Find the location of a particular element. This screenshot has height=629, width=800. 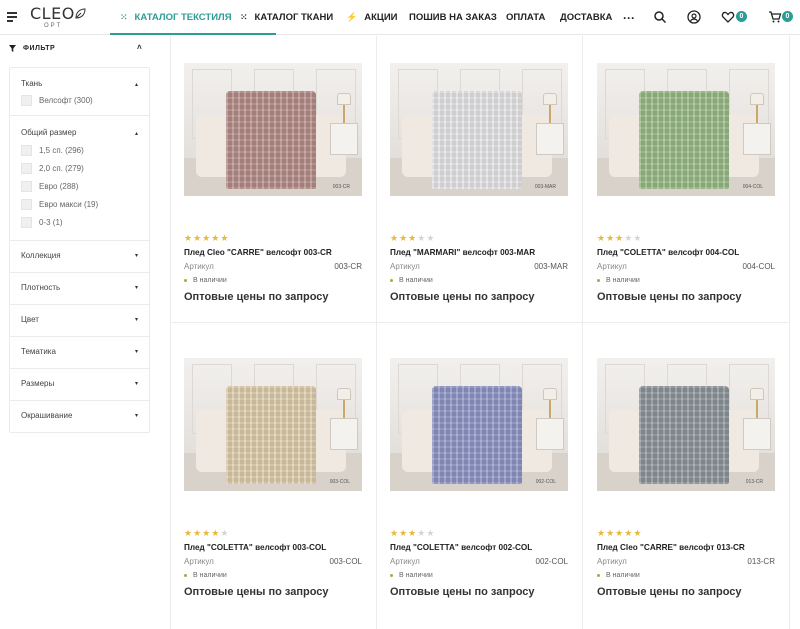

filter-group-title: Окрашивание is located at coordinates (46, 415).